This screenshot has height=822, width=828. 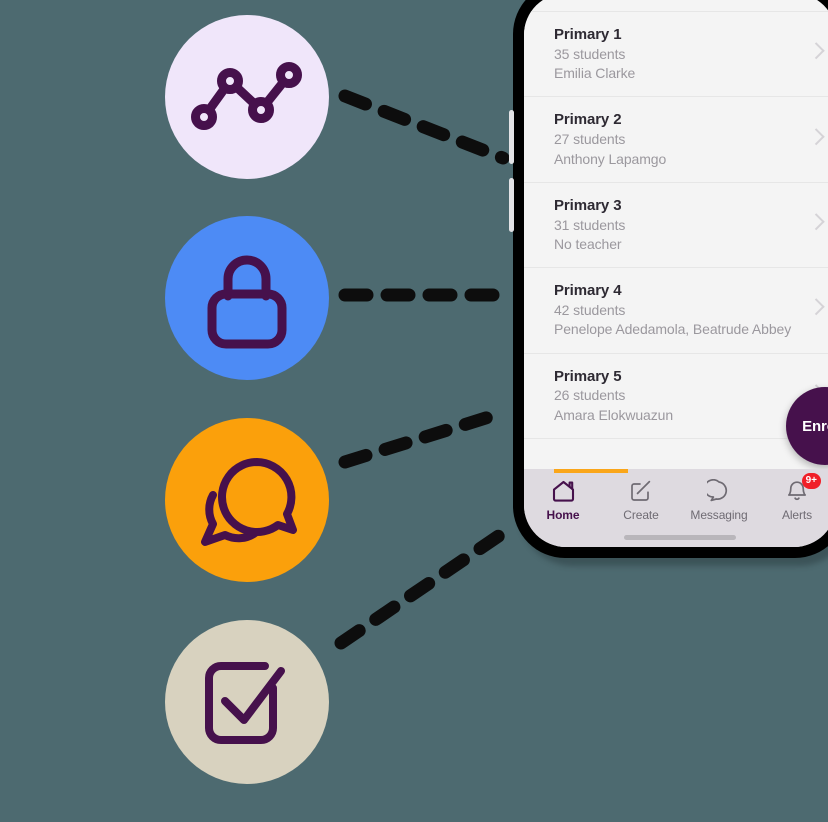 What do you see at coordinates (511, 137) in the screenshot?
I see `volume-up-button` at bounding box center [511, 137].